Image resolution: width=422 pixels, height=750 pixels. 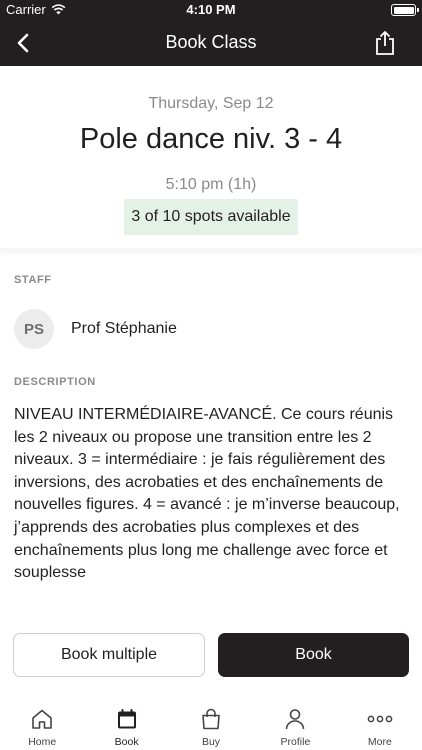 I want to click on tab-label: Profile, so click(x=295, y=742).